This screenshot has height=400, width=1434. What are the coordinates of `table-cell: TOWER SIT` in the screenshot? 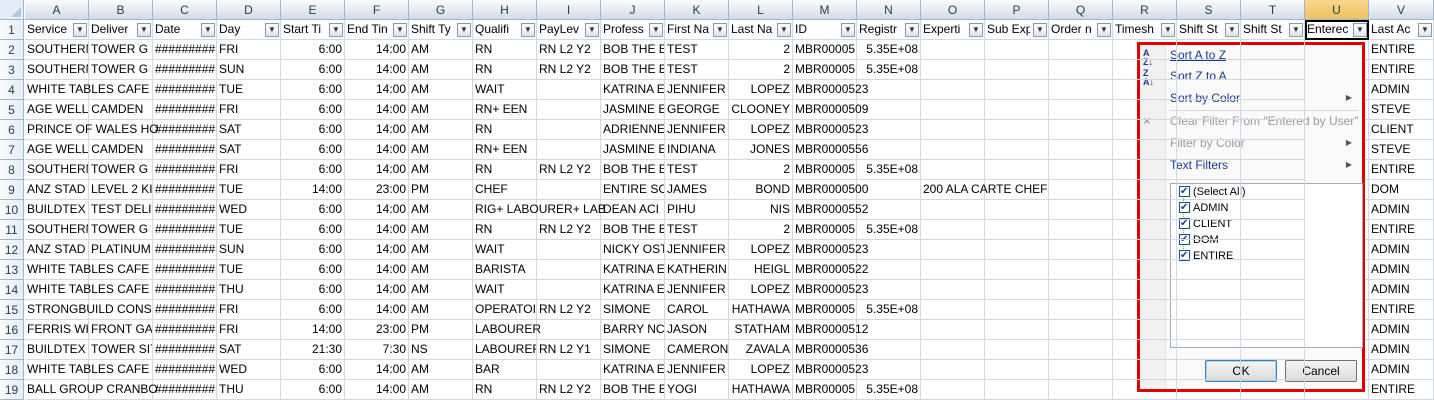 It's located at (121, 350).